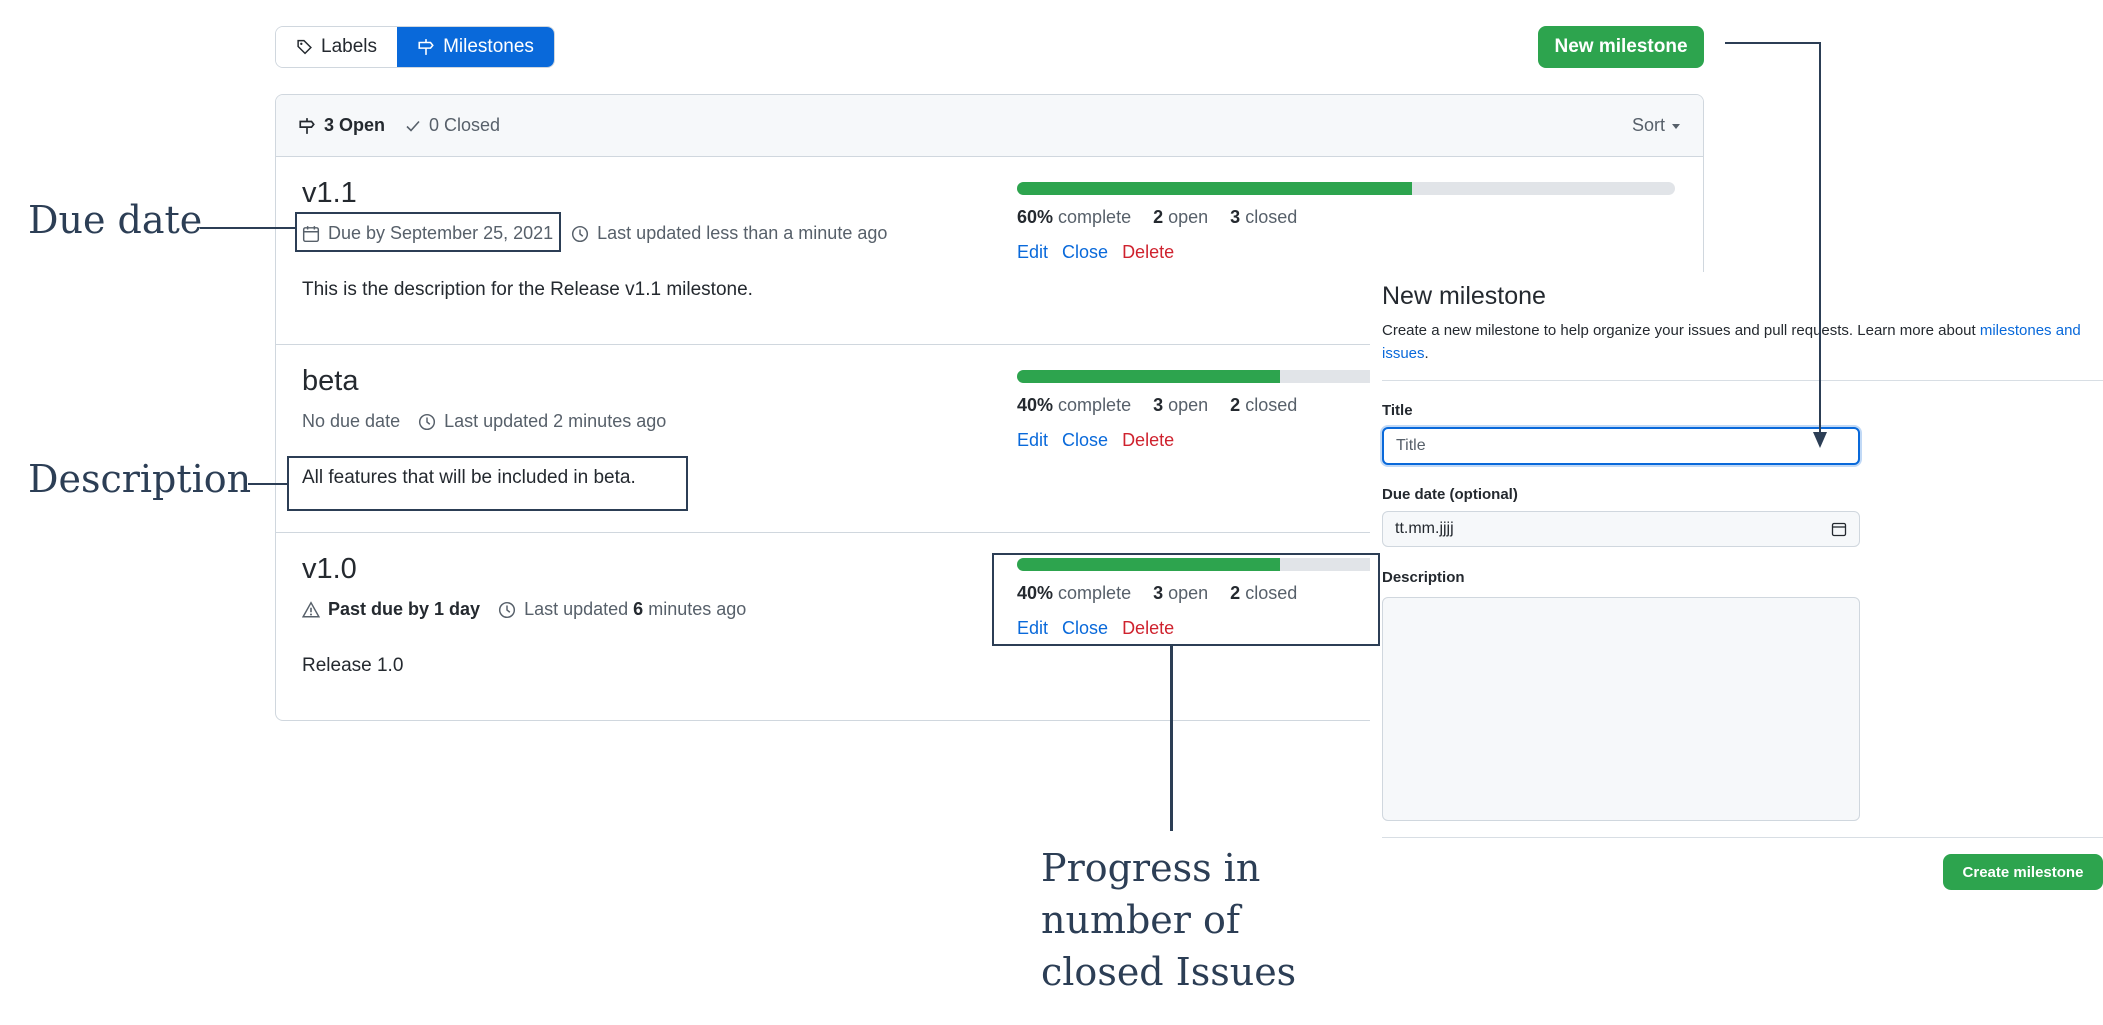 The image size is (2103, 1025). I want to click on annotation-progress: Progress in number of closed Issues, so click(1168, 920).